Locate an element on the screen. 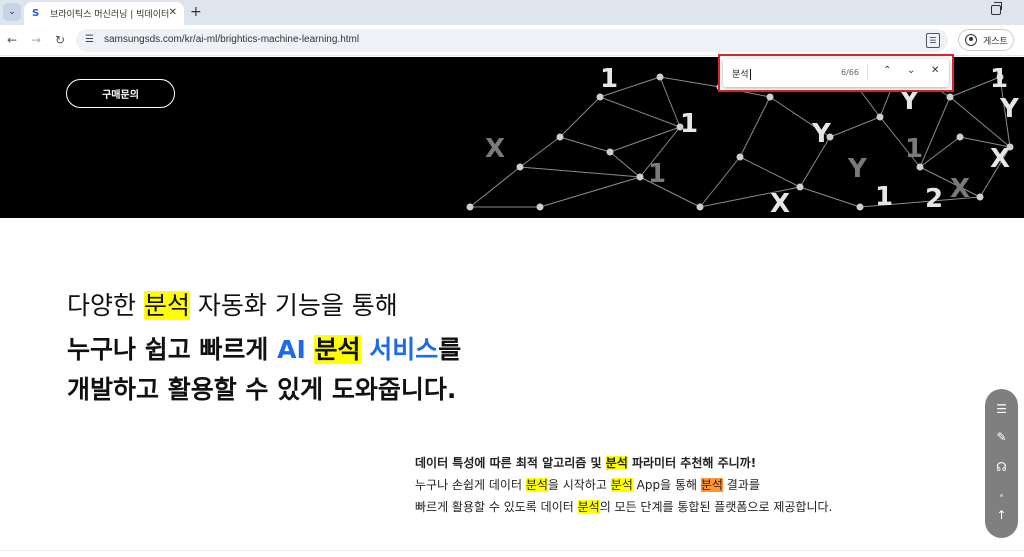 The height and width of the screenshot is (557, 1024). headline-text: 자동화 기능을 통해 is located at coordinates (293, 305).